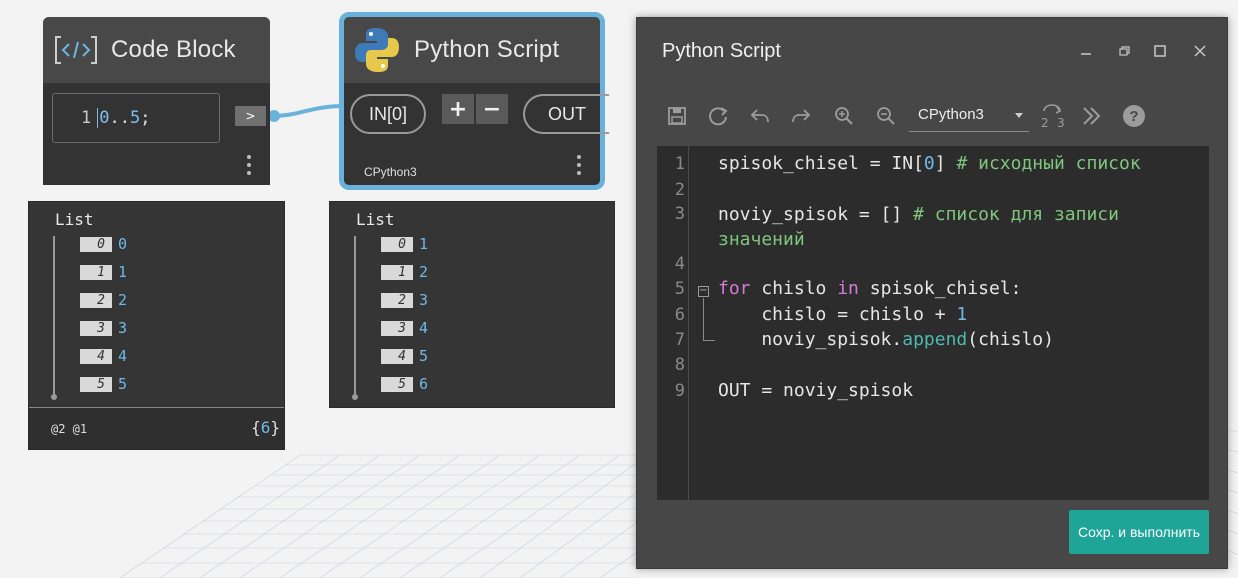  I want to click on code-token: noviy_spisok = [], so click(816, 214).